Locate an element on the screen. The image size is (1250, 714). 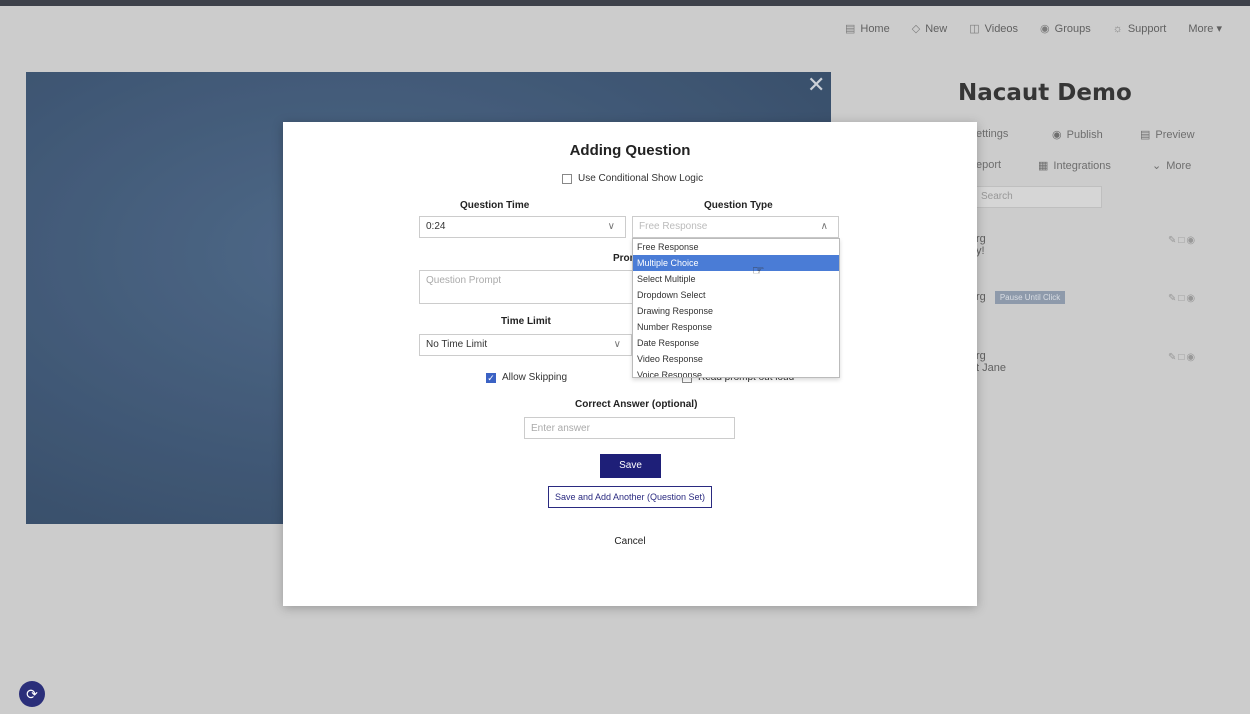
time-limit-value: No Time Limit is located at coordinates (457, 344).